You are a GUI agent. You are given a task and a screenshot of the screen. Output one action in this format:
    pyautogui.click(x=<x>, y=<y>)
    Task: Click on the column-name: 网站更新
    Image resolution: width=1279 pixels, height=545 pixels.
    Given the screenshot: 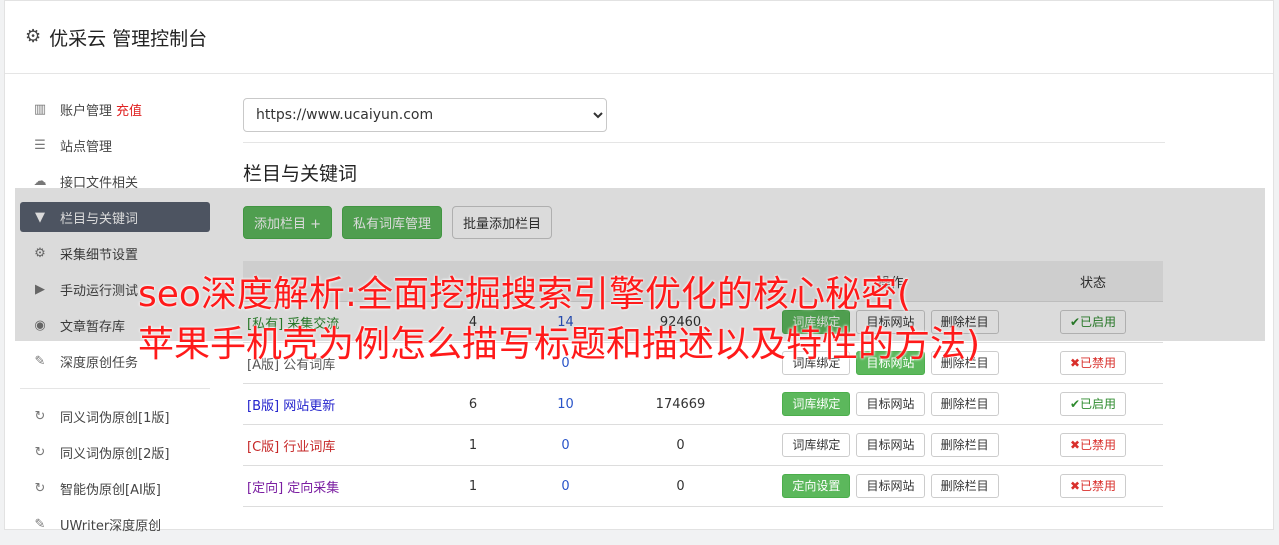 What is the action you would take?
    pyautogui.click(x=309, y=406)
    